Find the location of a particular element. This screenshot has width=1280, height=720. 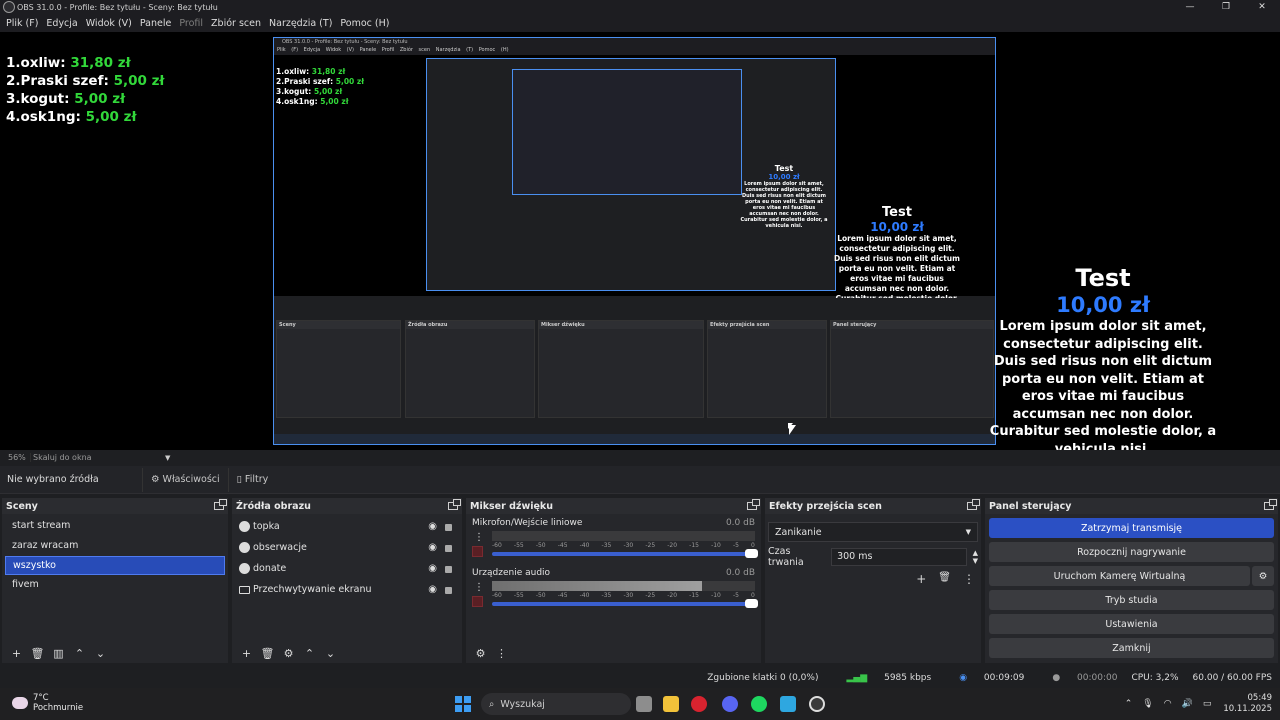

channel-name: Urządzenie audio is located at coordinates (511, 573).